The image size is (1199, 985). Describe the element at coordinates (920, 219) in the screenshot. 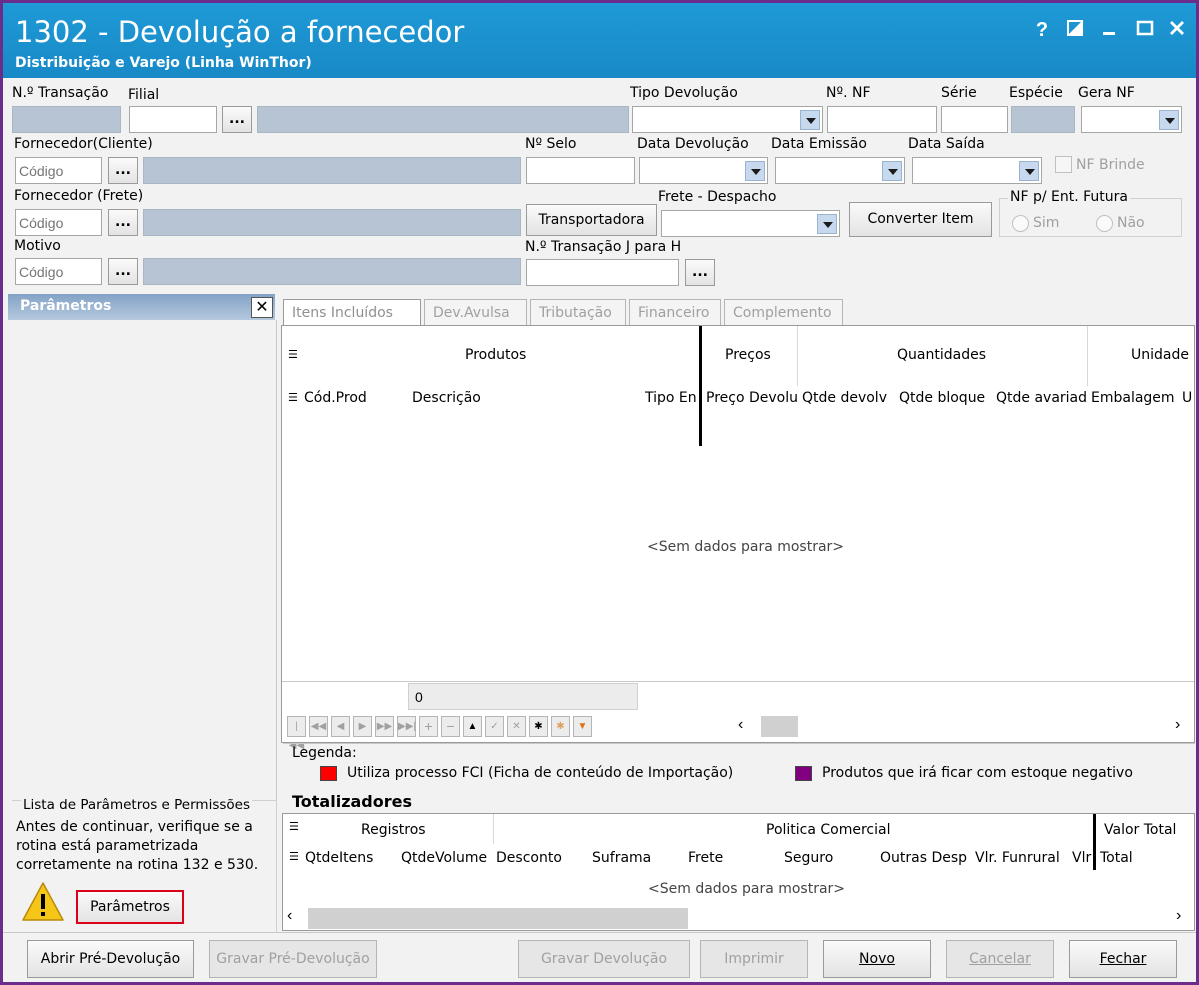

I see `converter-item-button: Converter Item` at that location.